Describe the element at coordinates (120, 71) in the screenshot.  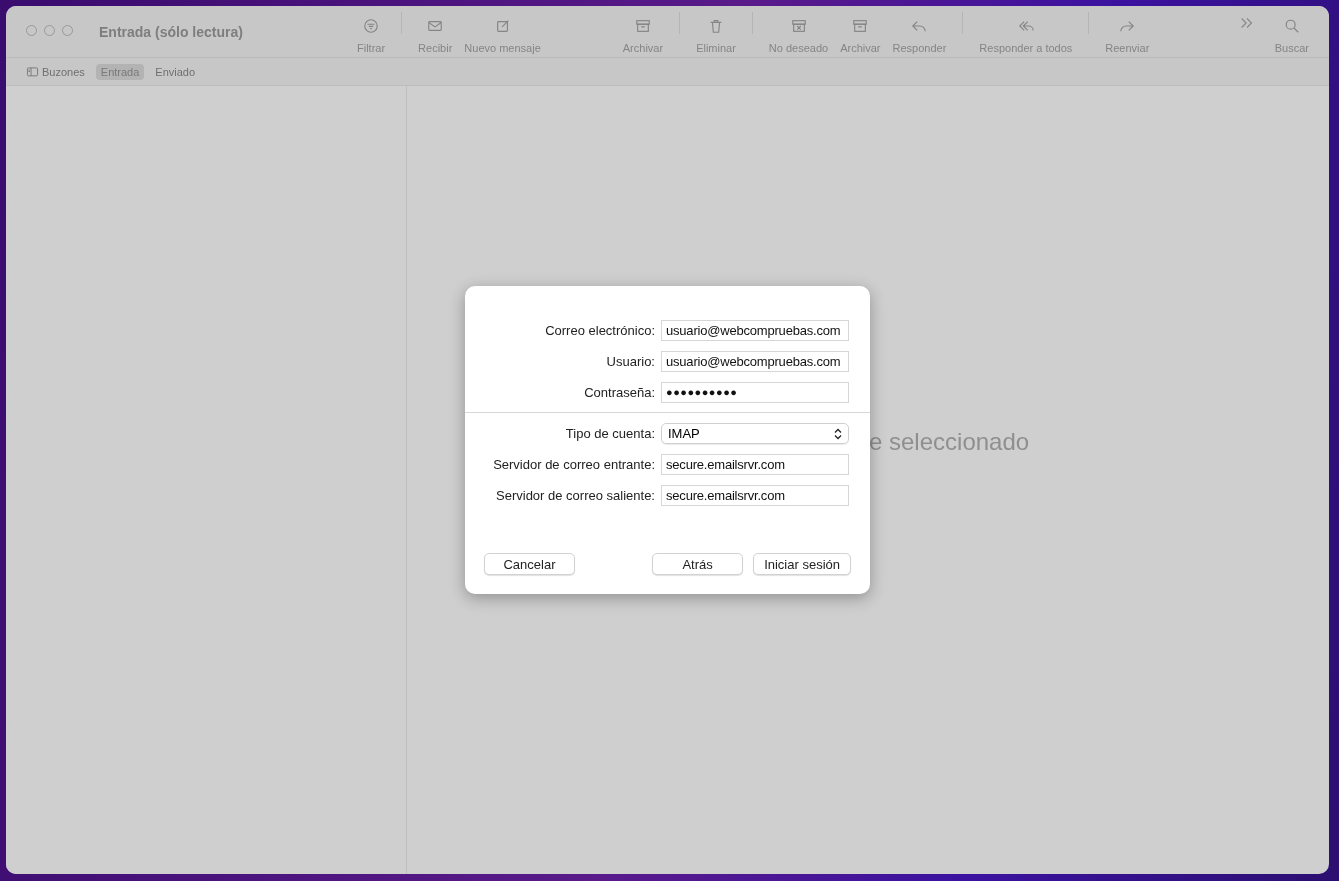
I see `mailbox-tab: Entrada` at that location.